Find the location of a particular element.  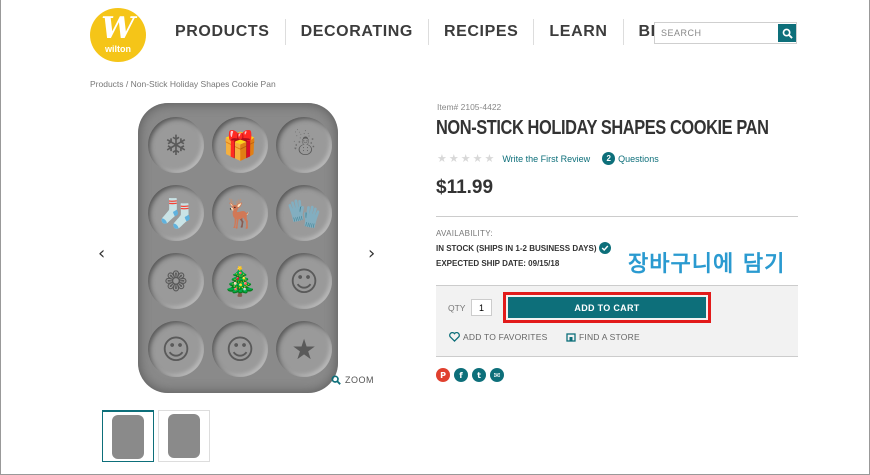

reindeer-shape-icon: 🦌 is located at coordinates (240, 213).